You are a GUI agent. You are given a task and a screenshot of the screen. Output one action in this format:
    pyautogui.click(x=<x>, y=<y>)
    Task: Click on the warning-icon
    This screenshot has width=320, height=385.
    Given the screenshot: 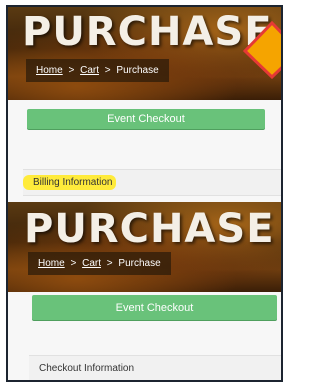 What is the action you would take?
    pyautogui.click(x=262, y=50)
    